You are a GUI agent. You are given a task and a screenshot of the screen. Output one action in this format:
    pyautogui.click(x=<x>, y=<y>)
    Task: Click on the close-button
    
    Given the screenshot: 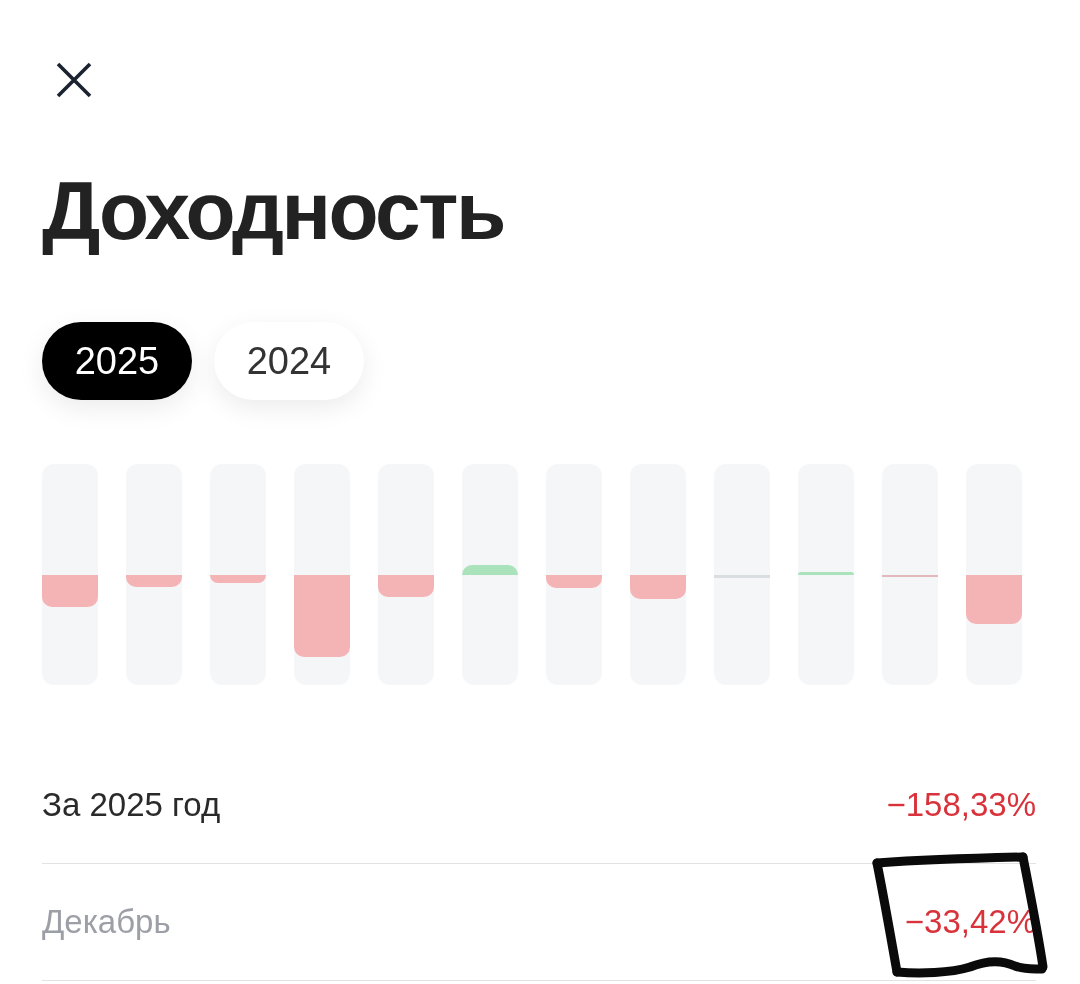 What is the action you would take?
    pyautogui.click(x=74, y=80)
    